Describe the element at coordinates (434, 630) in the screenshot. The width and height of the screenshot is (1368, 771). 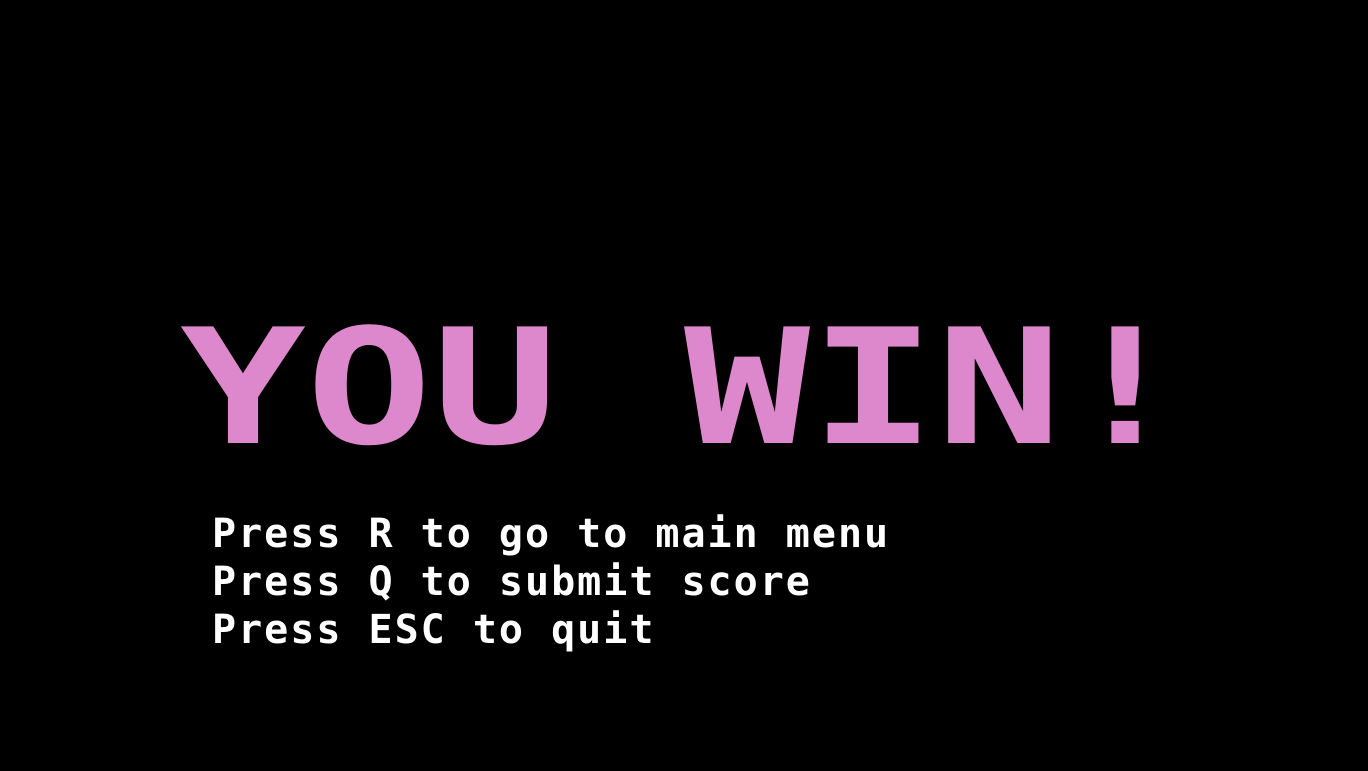
I see `instruction-quit: Press ESC to quit` at that location.